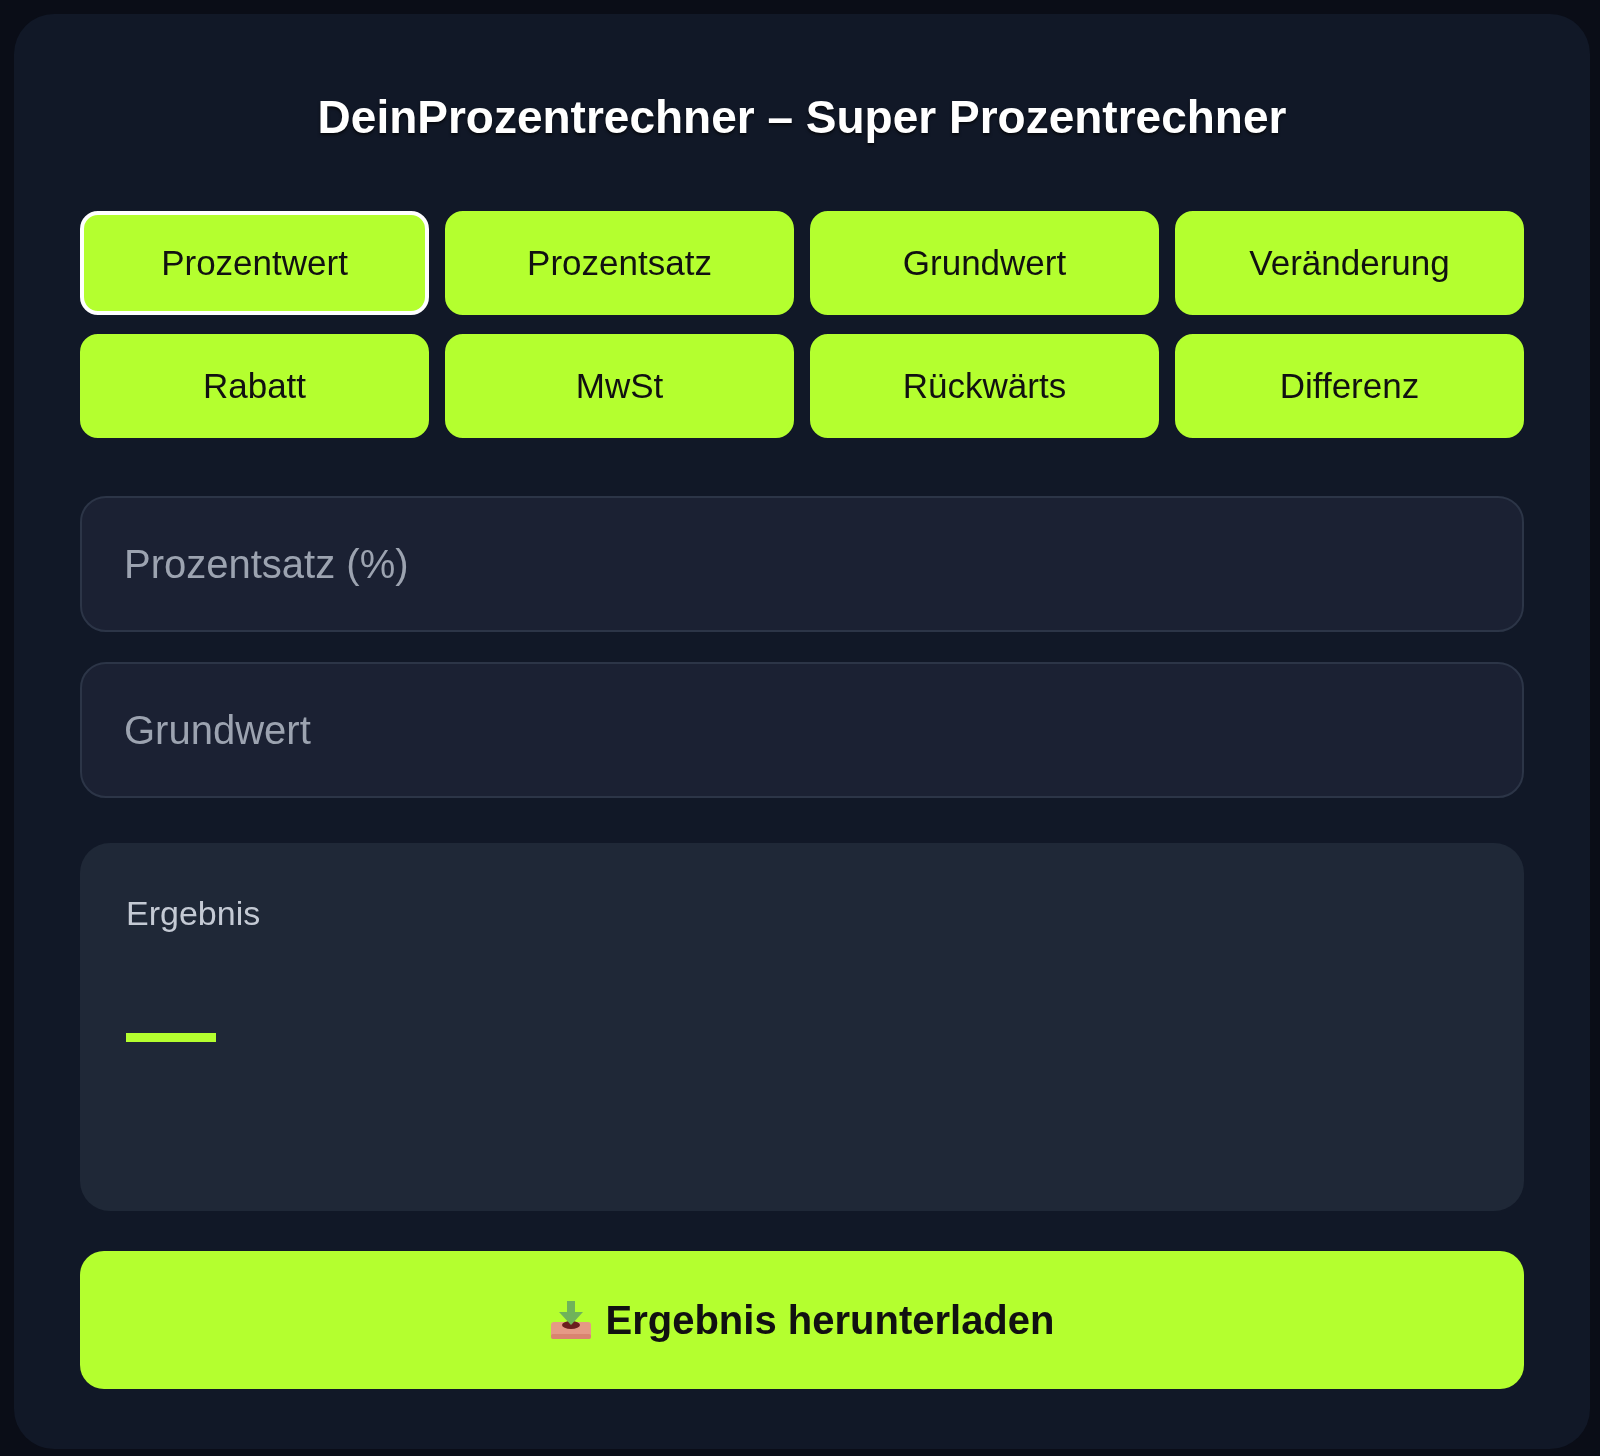  What do you see at coordinates (1349, 263) in the screenshot?
I see `mode-tab: Veränderung` at bounding box center [1349, 263].